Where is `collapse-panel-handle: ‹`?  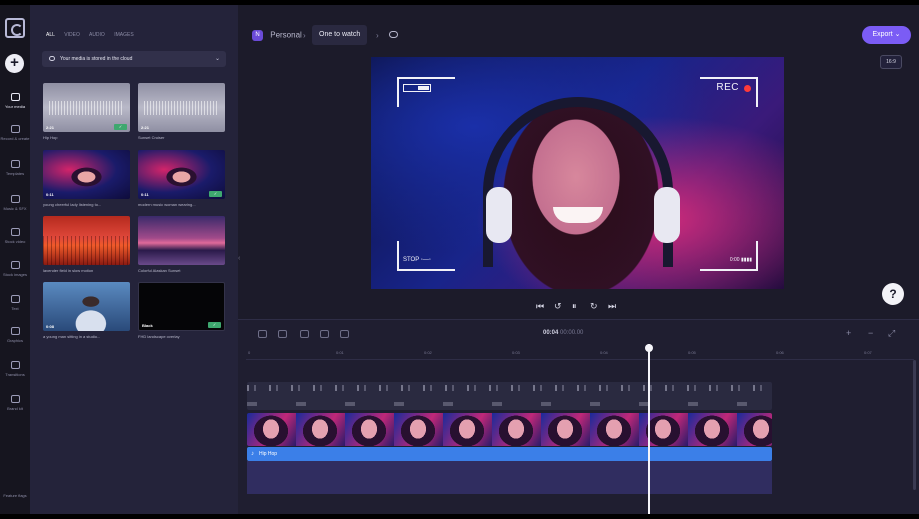 collapse-panel-handle: ‹ is located at coordinates (241, 263).